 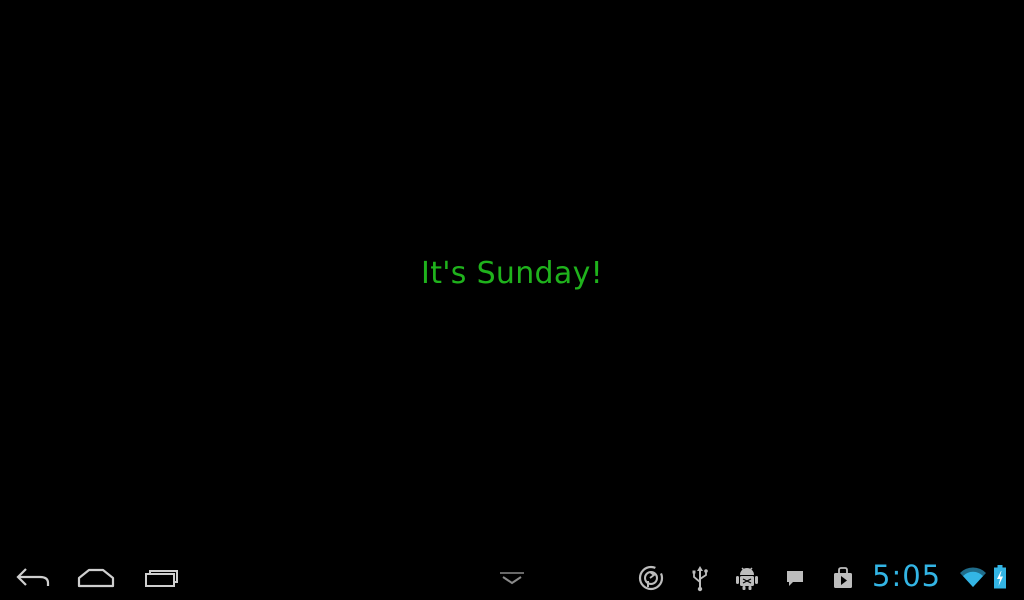 I want to click on android-debug-icon, so click(x=747, y=578).